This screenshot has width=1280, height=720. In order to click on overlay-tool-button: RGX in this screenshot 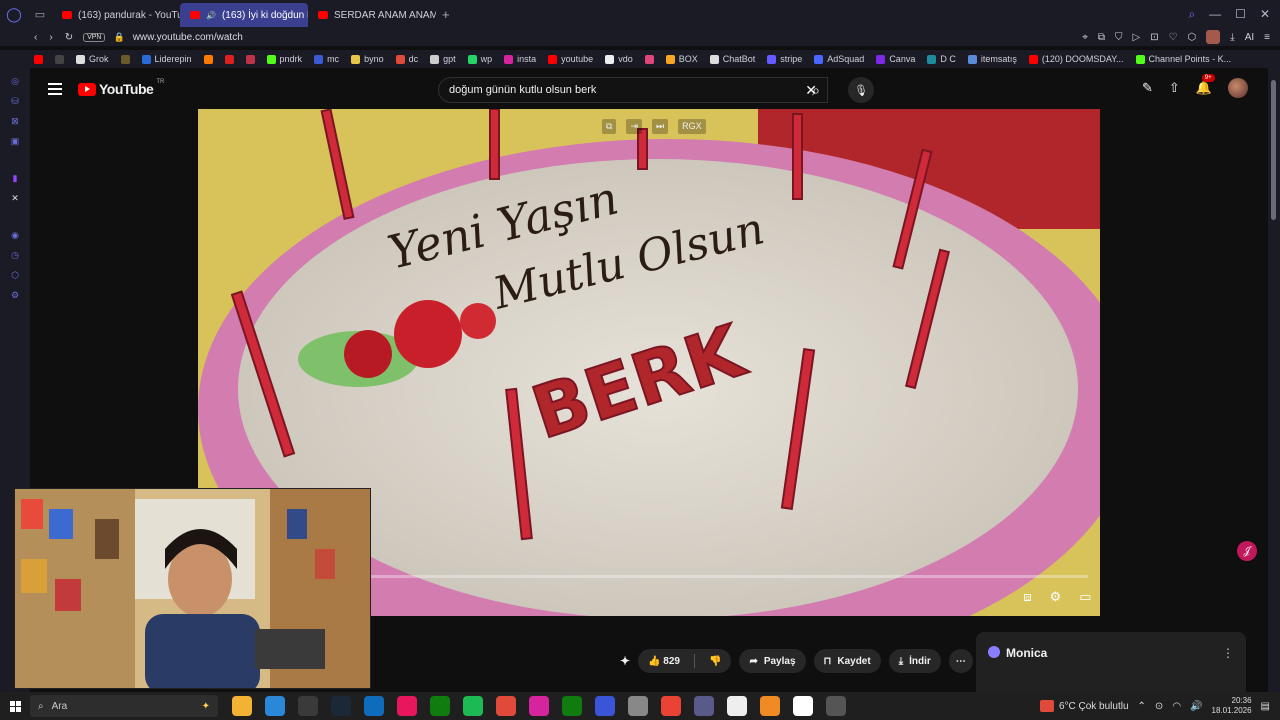, I will do `click(692, 126)`.